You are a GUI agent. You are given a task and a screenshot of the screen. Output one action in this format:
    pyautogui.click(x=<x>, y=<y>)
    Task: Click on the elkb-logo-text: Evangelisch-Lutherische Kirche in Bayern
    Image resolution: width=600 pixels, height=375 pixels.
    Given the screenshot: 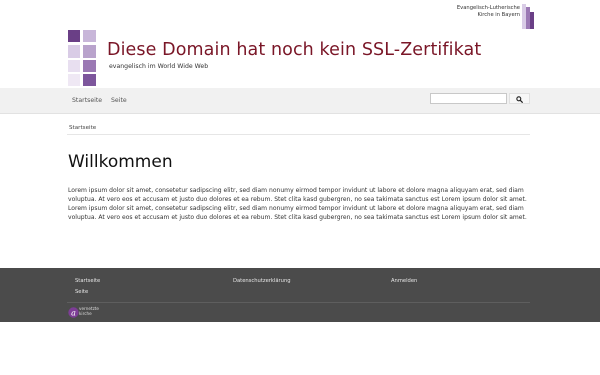 What is the action you would take?
    pyautogui.click(x=488, y=11)
    